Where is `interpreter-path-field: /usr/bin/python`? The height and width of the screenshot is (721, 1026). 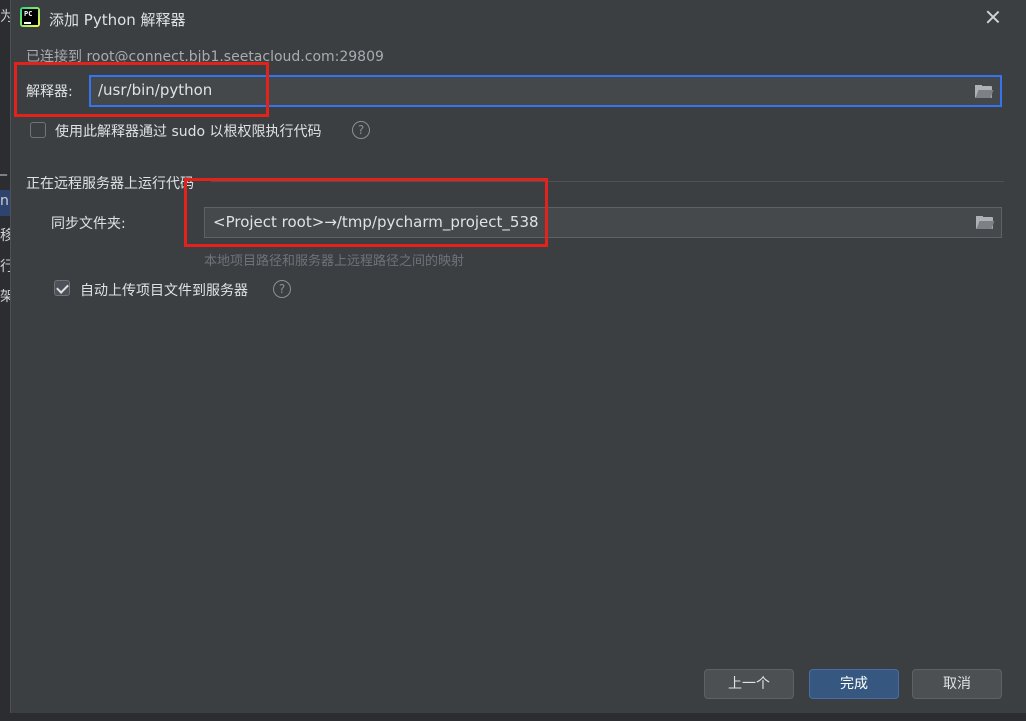 interpreter-path-field: /usr/bin/python is located at coordinates (545, 91).